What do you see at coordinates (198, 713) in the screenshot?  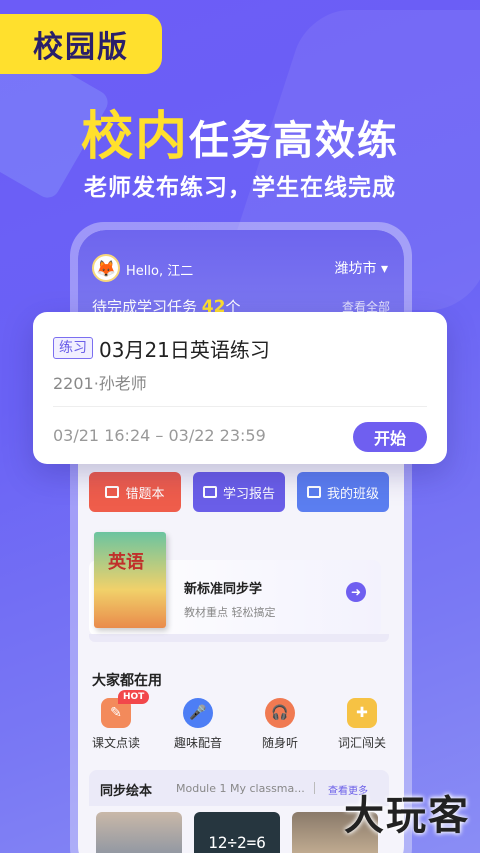 I see `microphone-icon: 🎤` at bounding box center [198, 713].